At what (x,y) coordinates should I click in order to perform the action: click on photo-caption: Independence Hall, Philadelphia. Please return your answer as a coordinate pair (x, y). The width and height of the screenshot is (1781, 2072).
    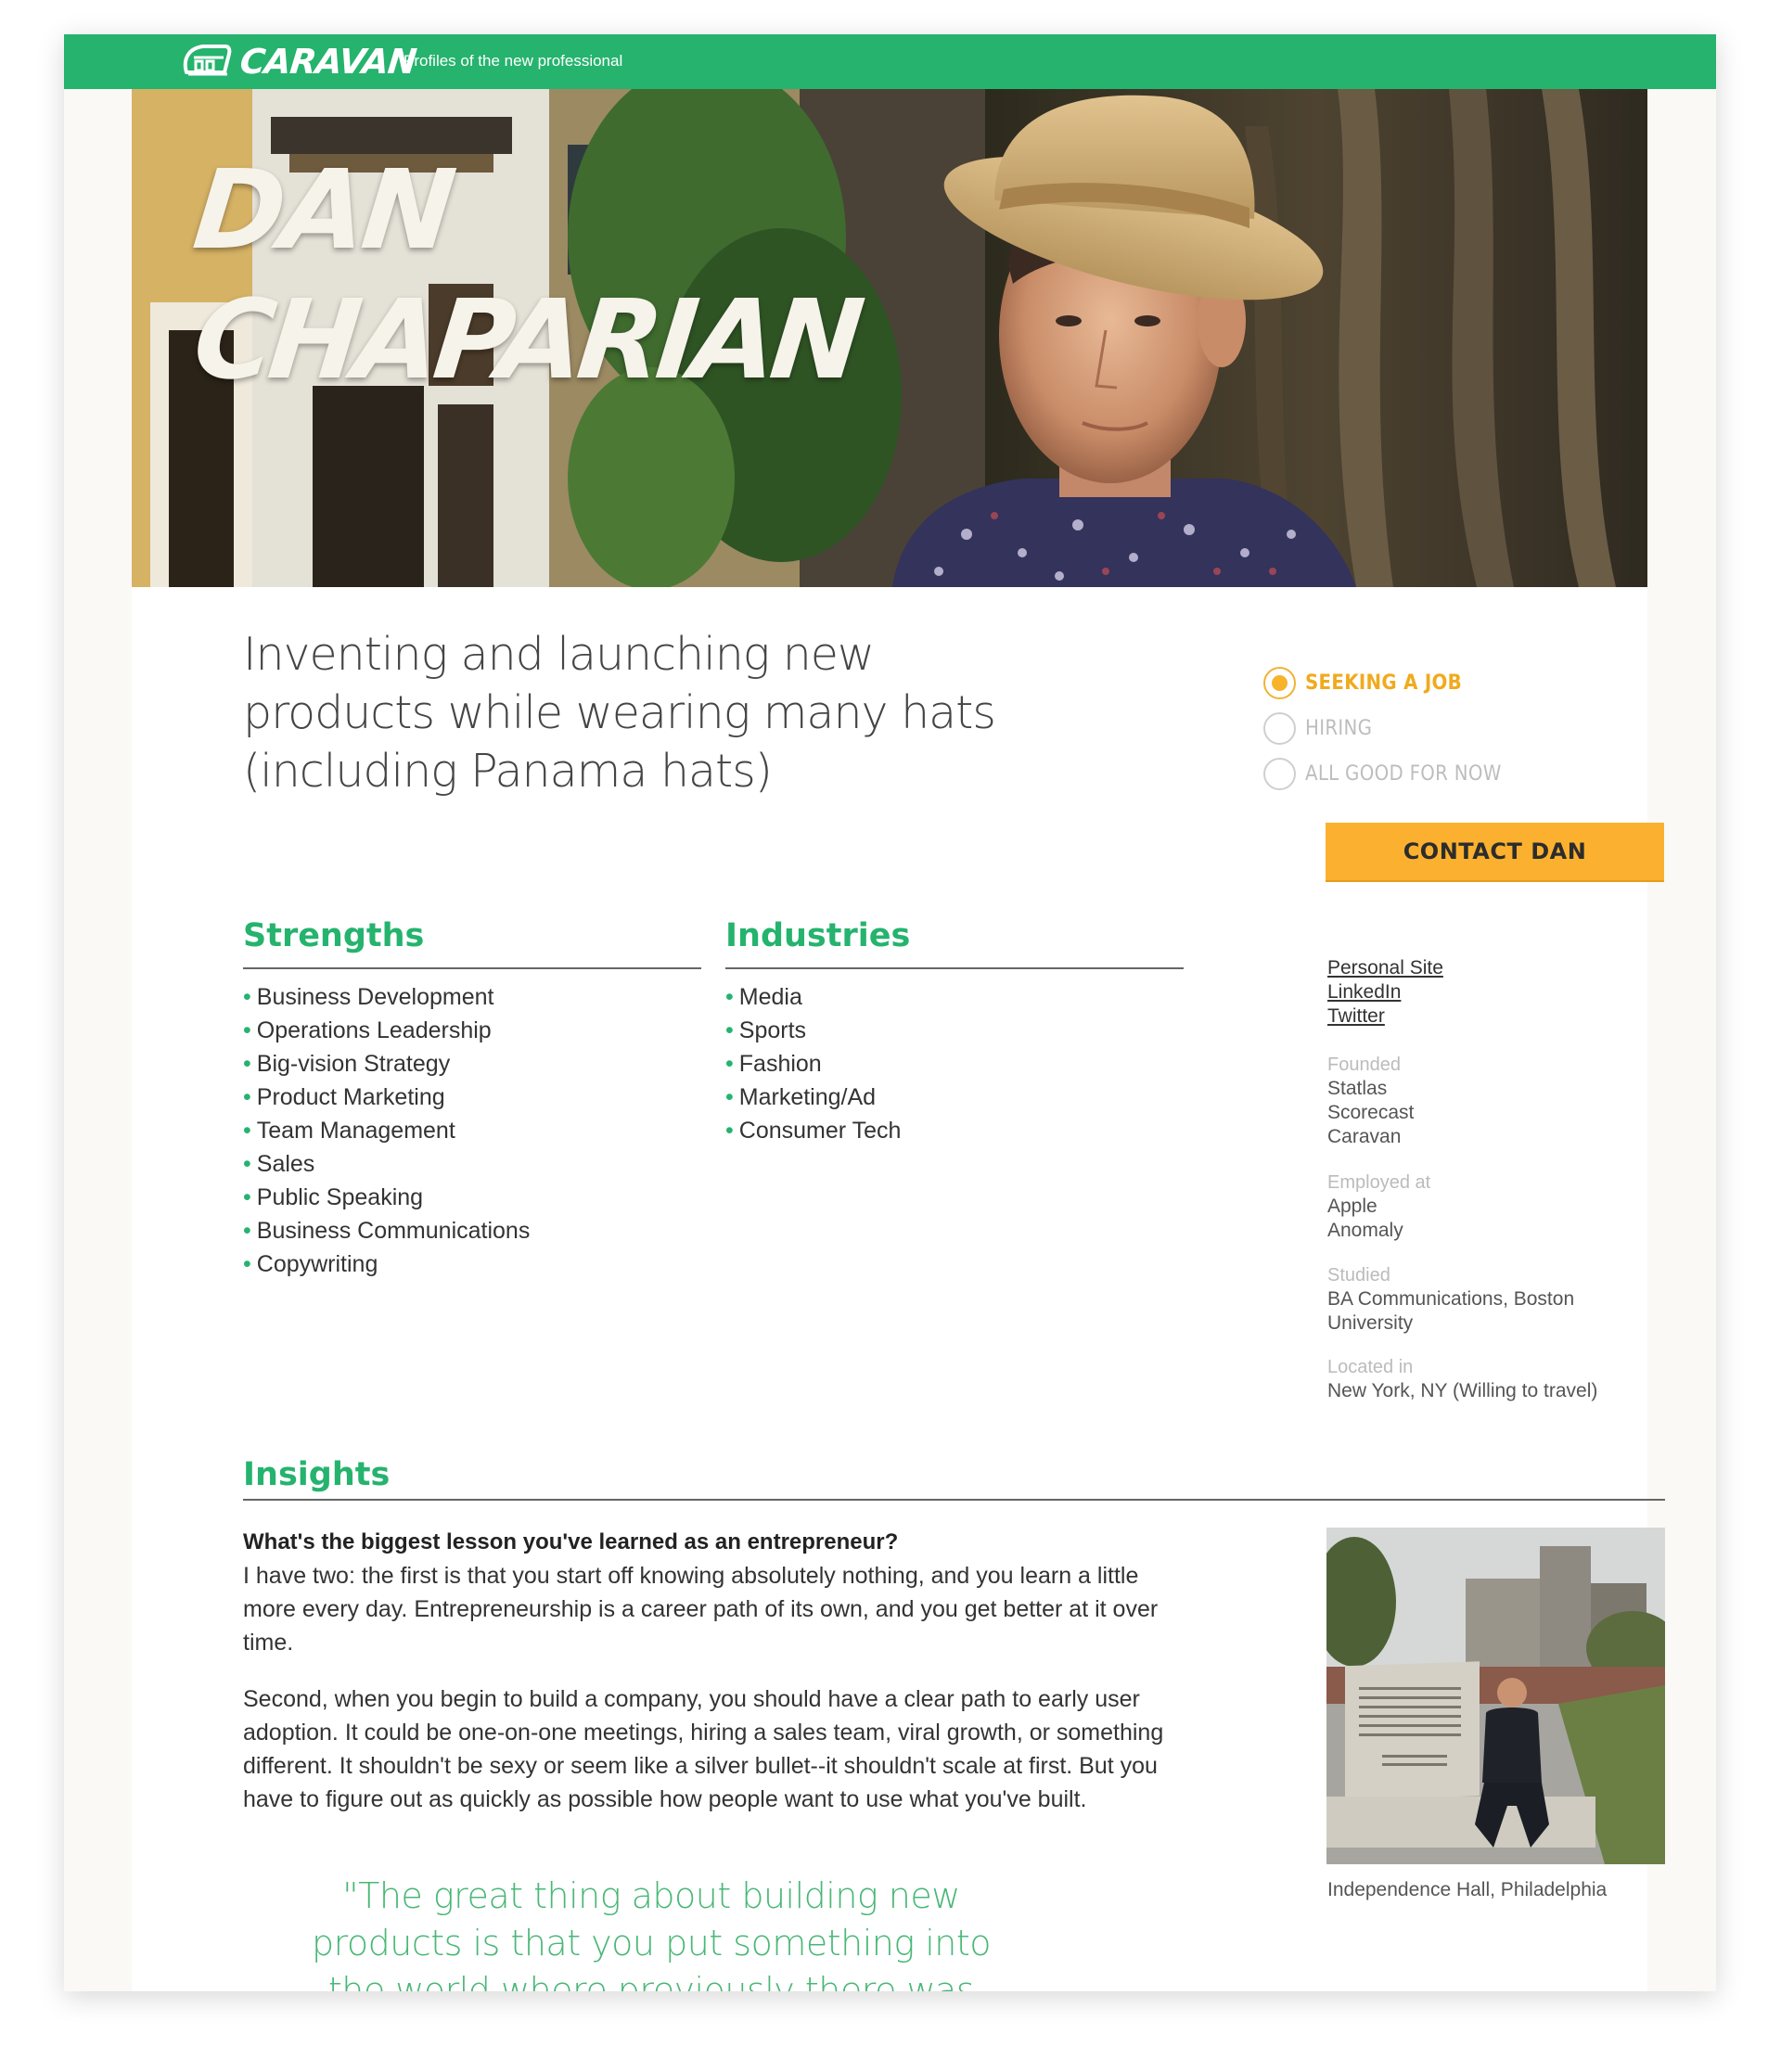
    Looking at the image, I should click on (1467, 1889).